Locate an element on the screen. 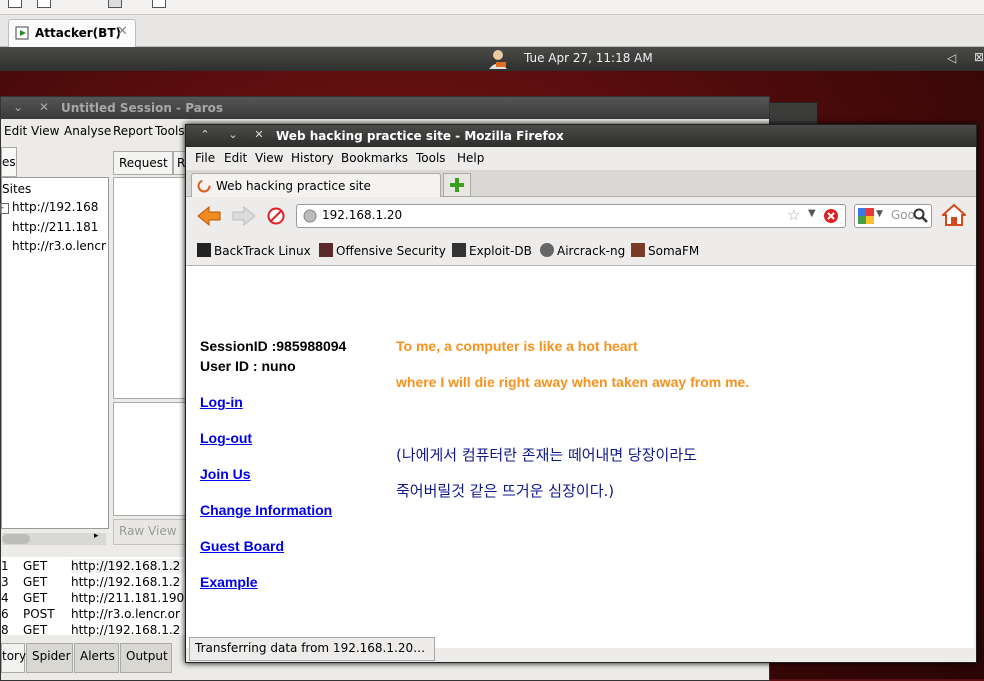 This screenshot has width=984, height=681. site-node: http://211.181 is located at coordinates (55, 227).